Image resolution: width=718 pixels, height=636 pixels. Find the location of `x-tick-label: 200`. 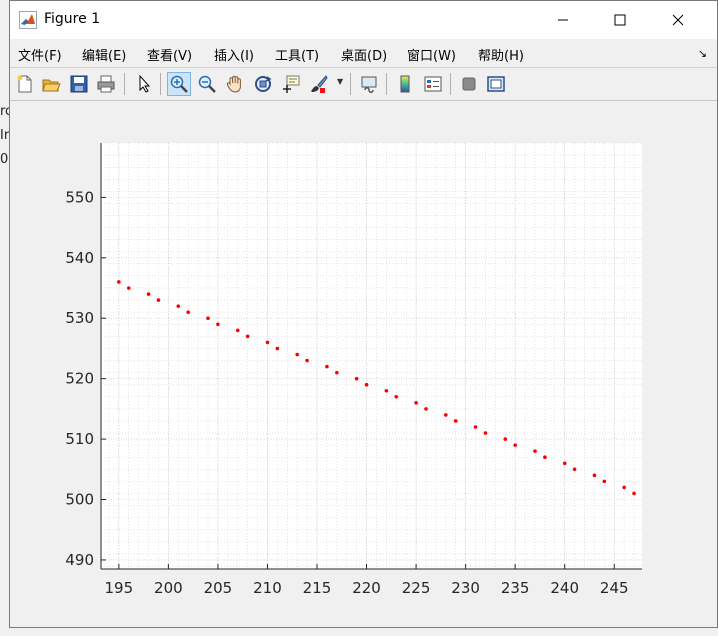

x-tick-label: 200 is located at coordinates (168, 588).